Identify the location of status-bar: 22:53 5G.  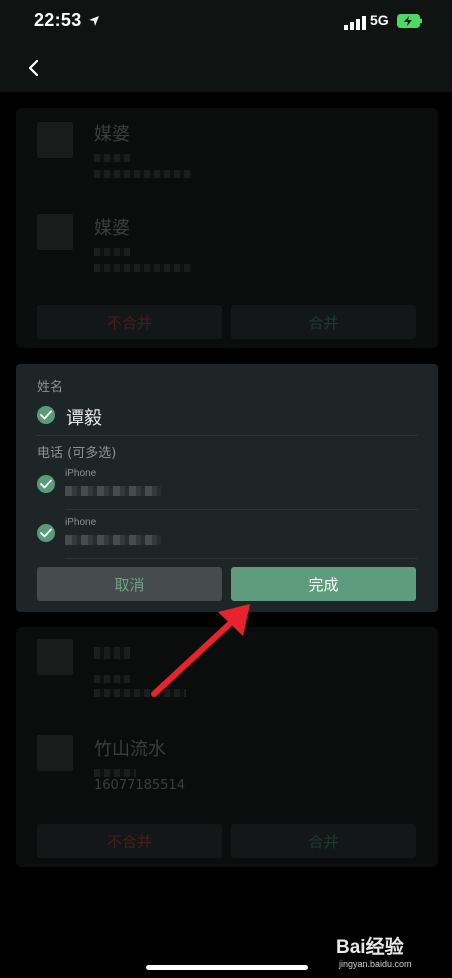
(226, 22).